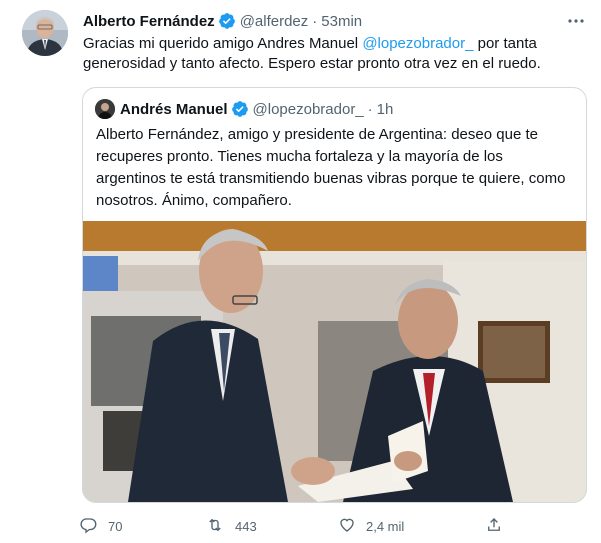 This screenshot has width=601, height=543. Describe the element at coordinates (94, 526) in the screenshot. I see `reply-icon` at that location.